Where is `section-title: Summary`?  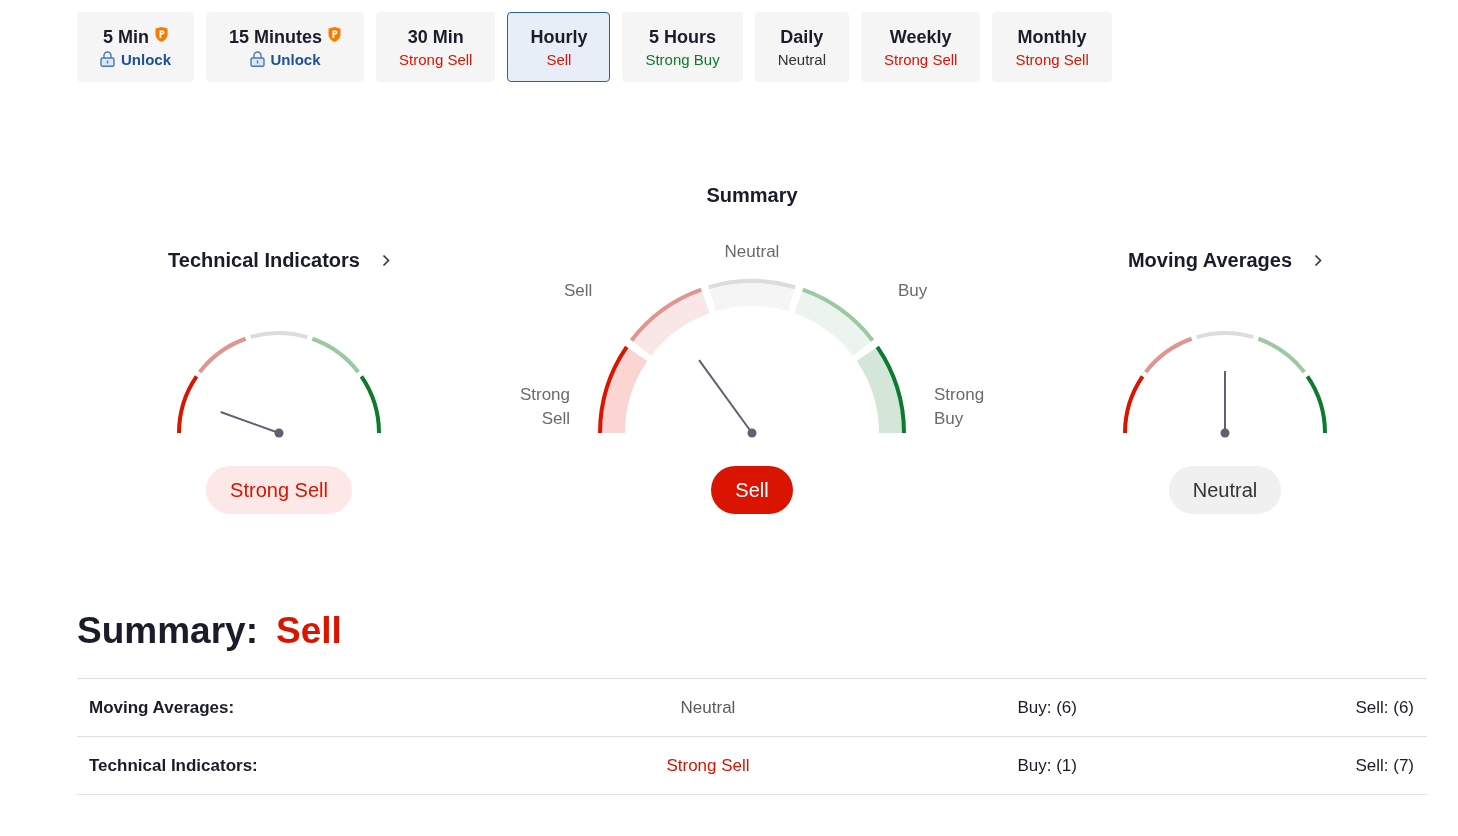
section-title: Summary is located at coordinates (752, 195).